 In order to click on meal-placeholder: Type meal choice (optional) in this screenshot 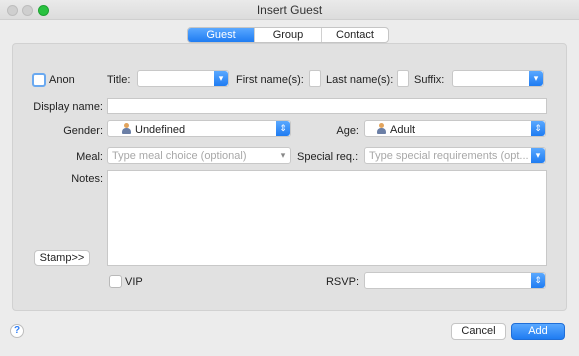, I will do `click(179, 156)`.